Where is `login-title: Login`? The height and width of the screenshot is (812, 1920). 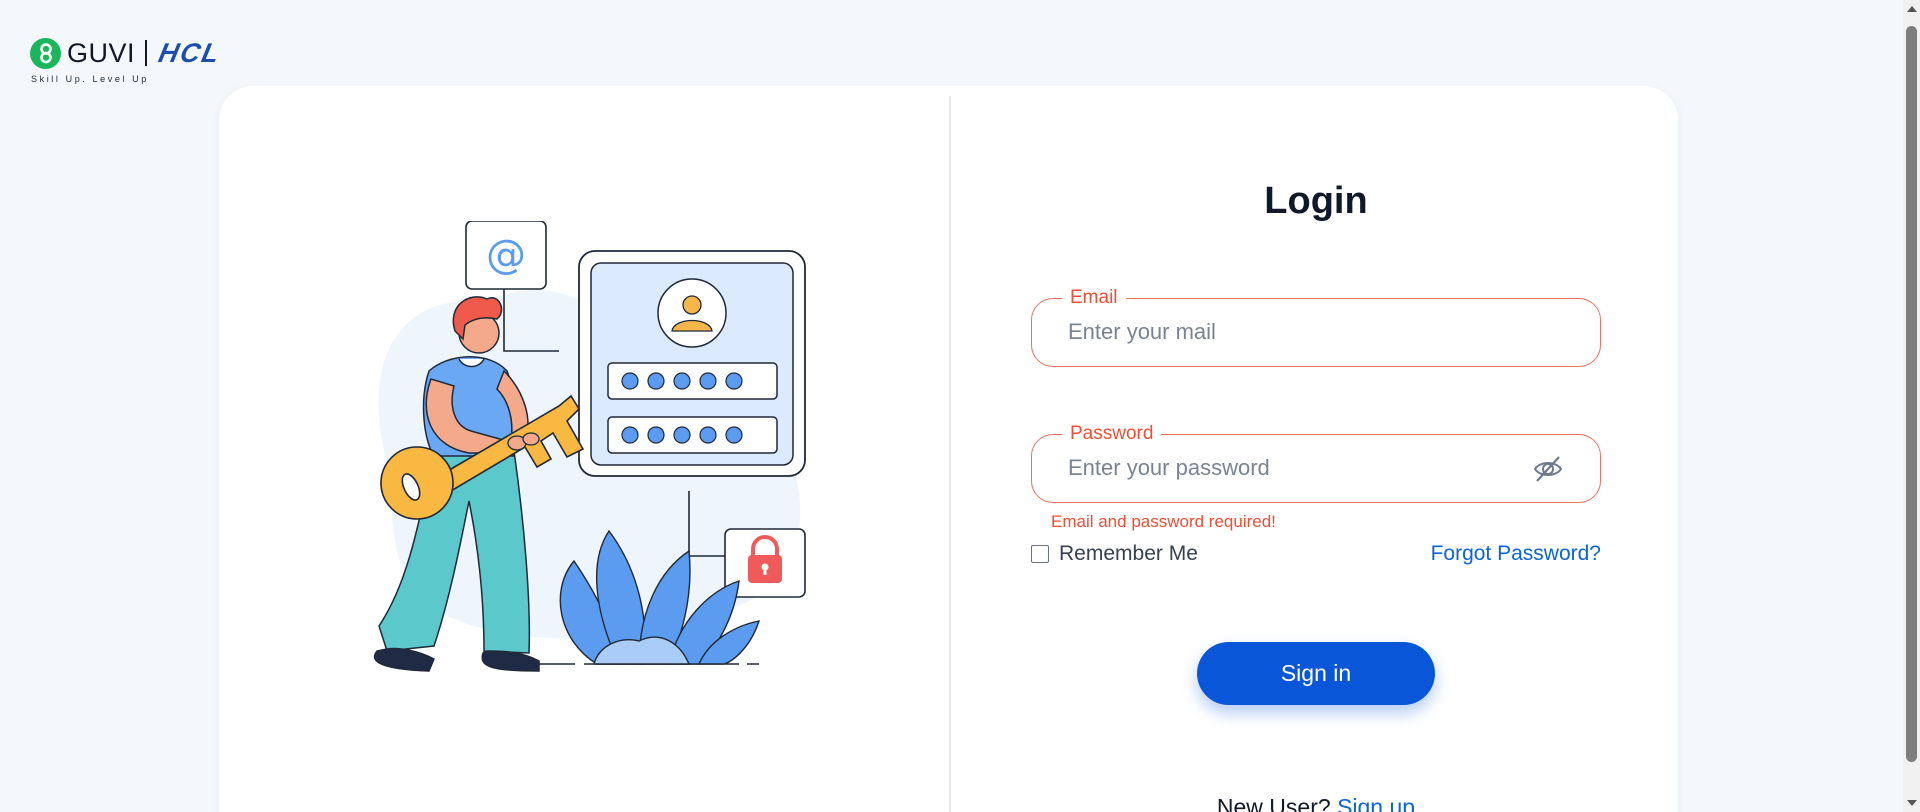 login-title: Login is located at coordinates (1316, 201).